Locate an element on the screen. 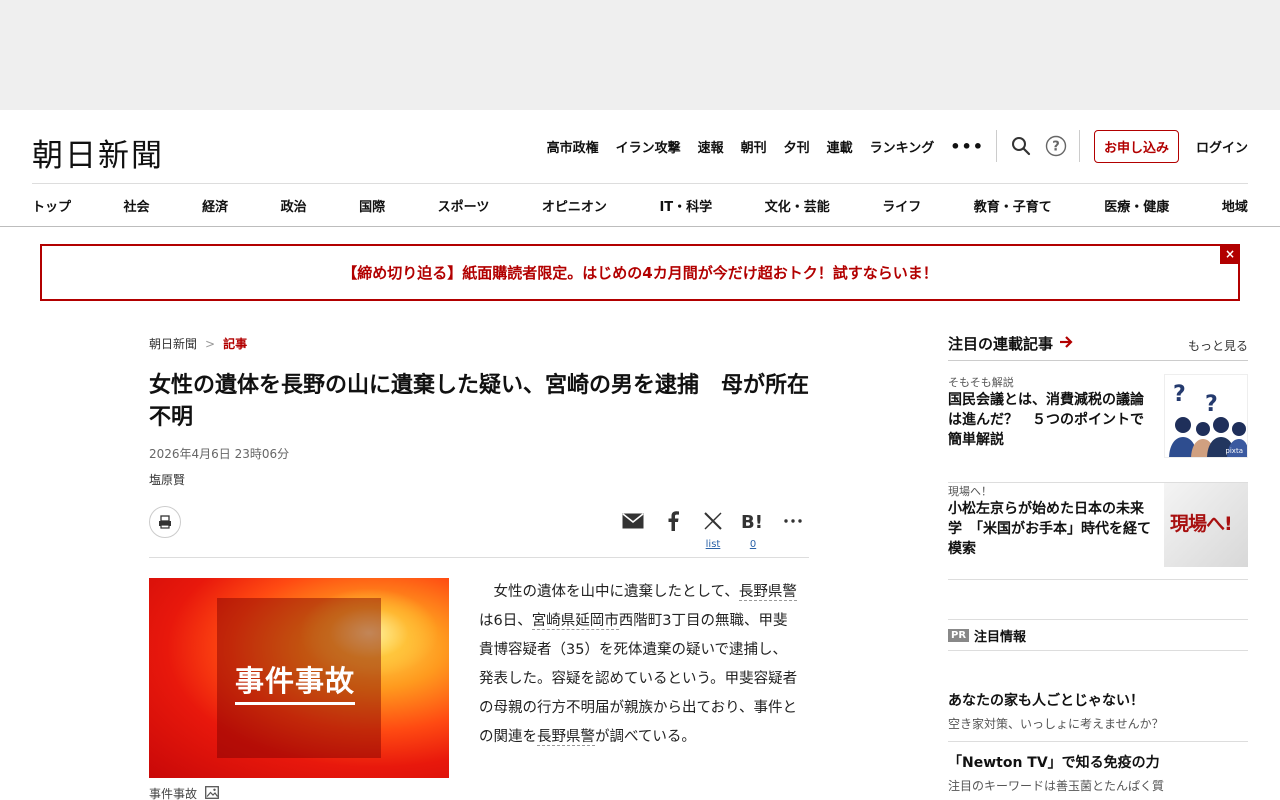 The height and width of the screenshot is (800, 1280). pr-item: あなたの家も人ごとじゃない！ 空き家対策、いっしょに考えませんか？ is located at coordinates (1098, 711).